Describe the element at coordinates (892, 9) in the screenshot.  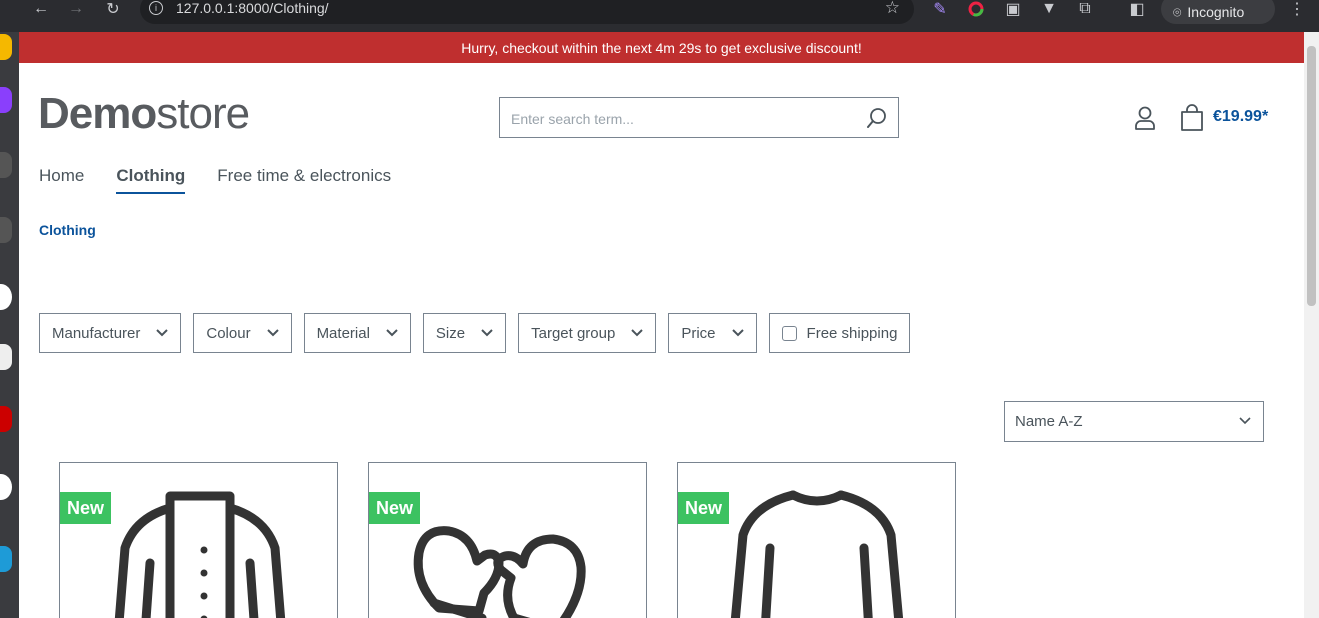
I see `bookmark-star-icon: ☆` at that location.